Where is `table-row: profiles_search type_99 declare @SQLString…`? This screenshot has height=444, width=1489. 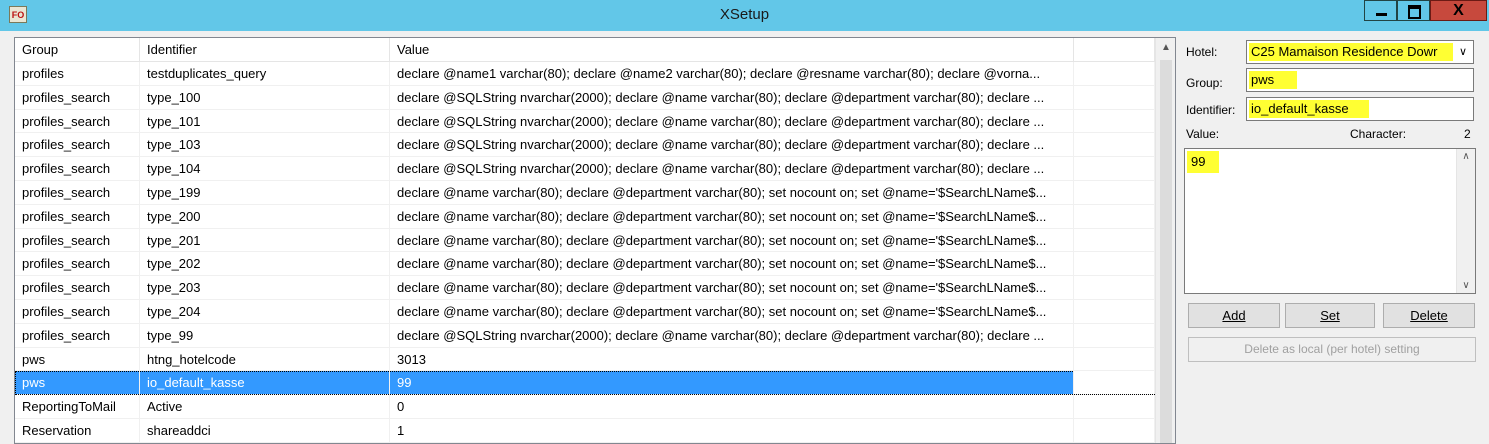
table-row: profiles_search type_99 declare @SQLString… is located at coordinates (585, 335).